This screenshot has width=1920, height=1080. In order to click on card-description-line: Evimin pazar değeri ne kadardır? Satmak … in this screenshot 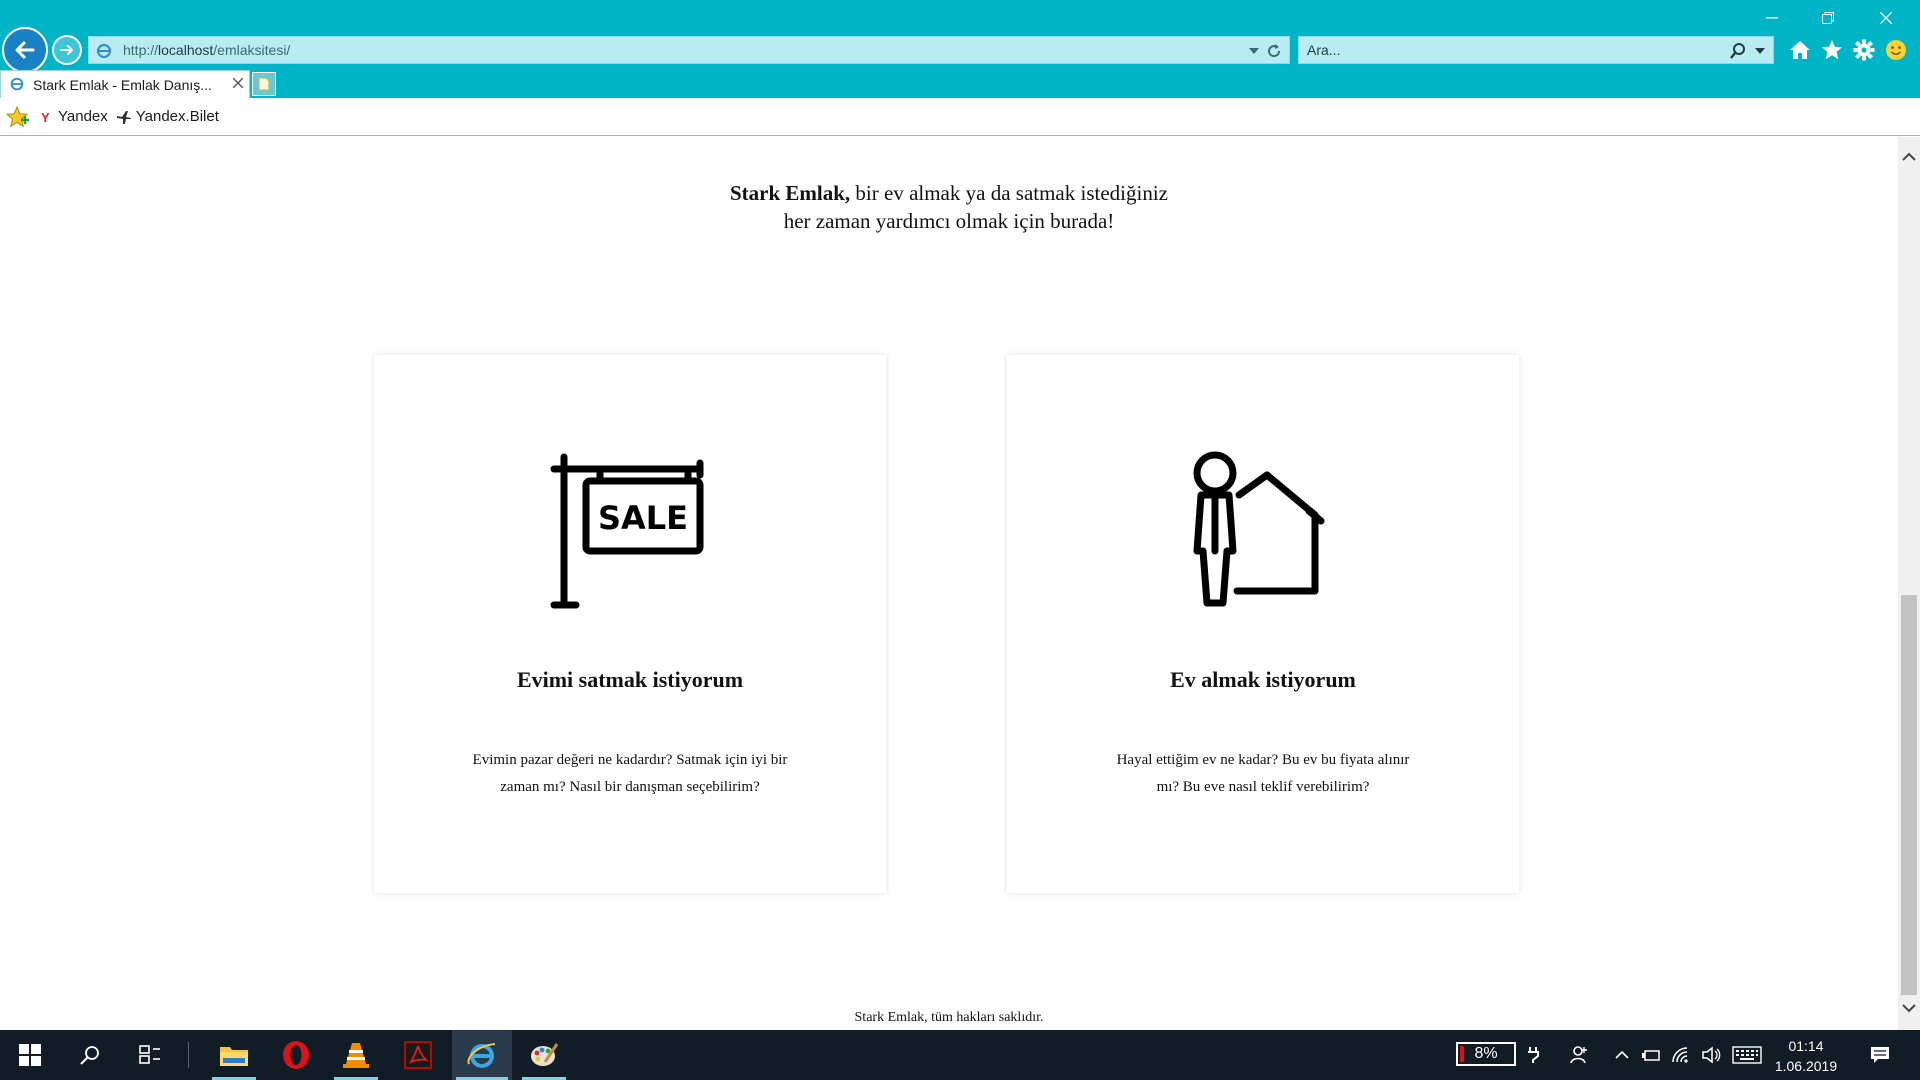, I will do `click(630, 760)`.